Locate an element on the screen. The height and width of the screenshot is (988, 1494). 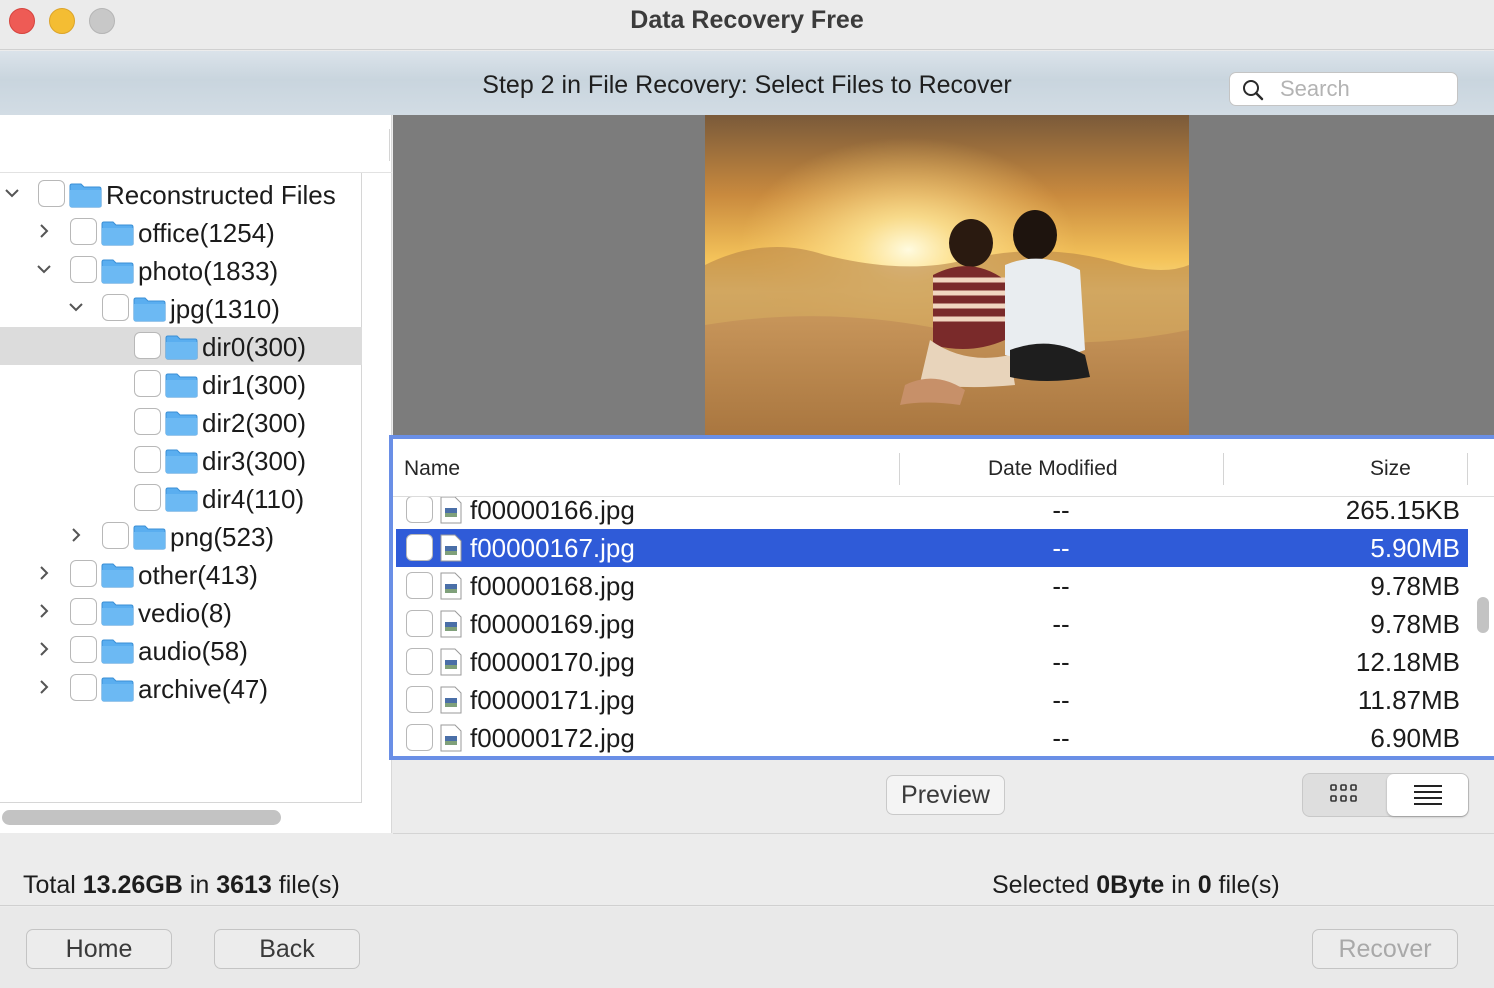
file-size: 12.18MB is located at coordinates (1407, 662).